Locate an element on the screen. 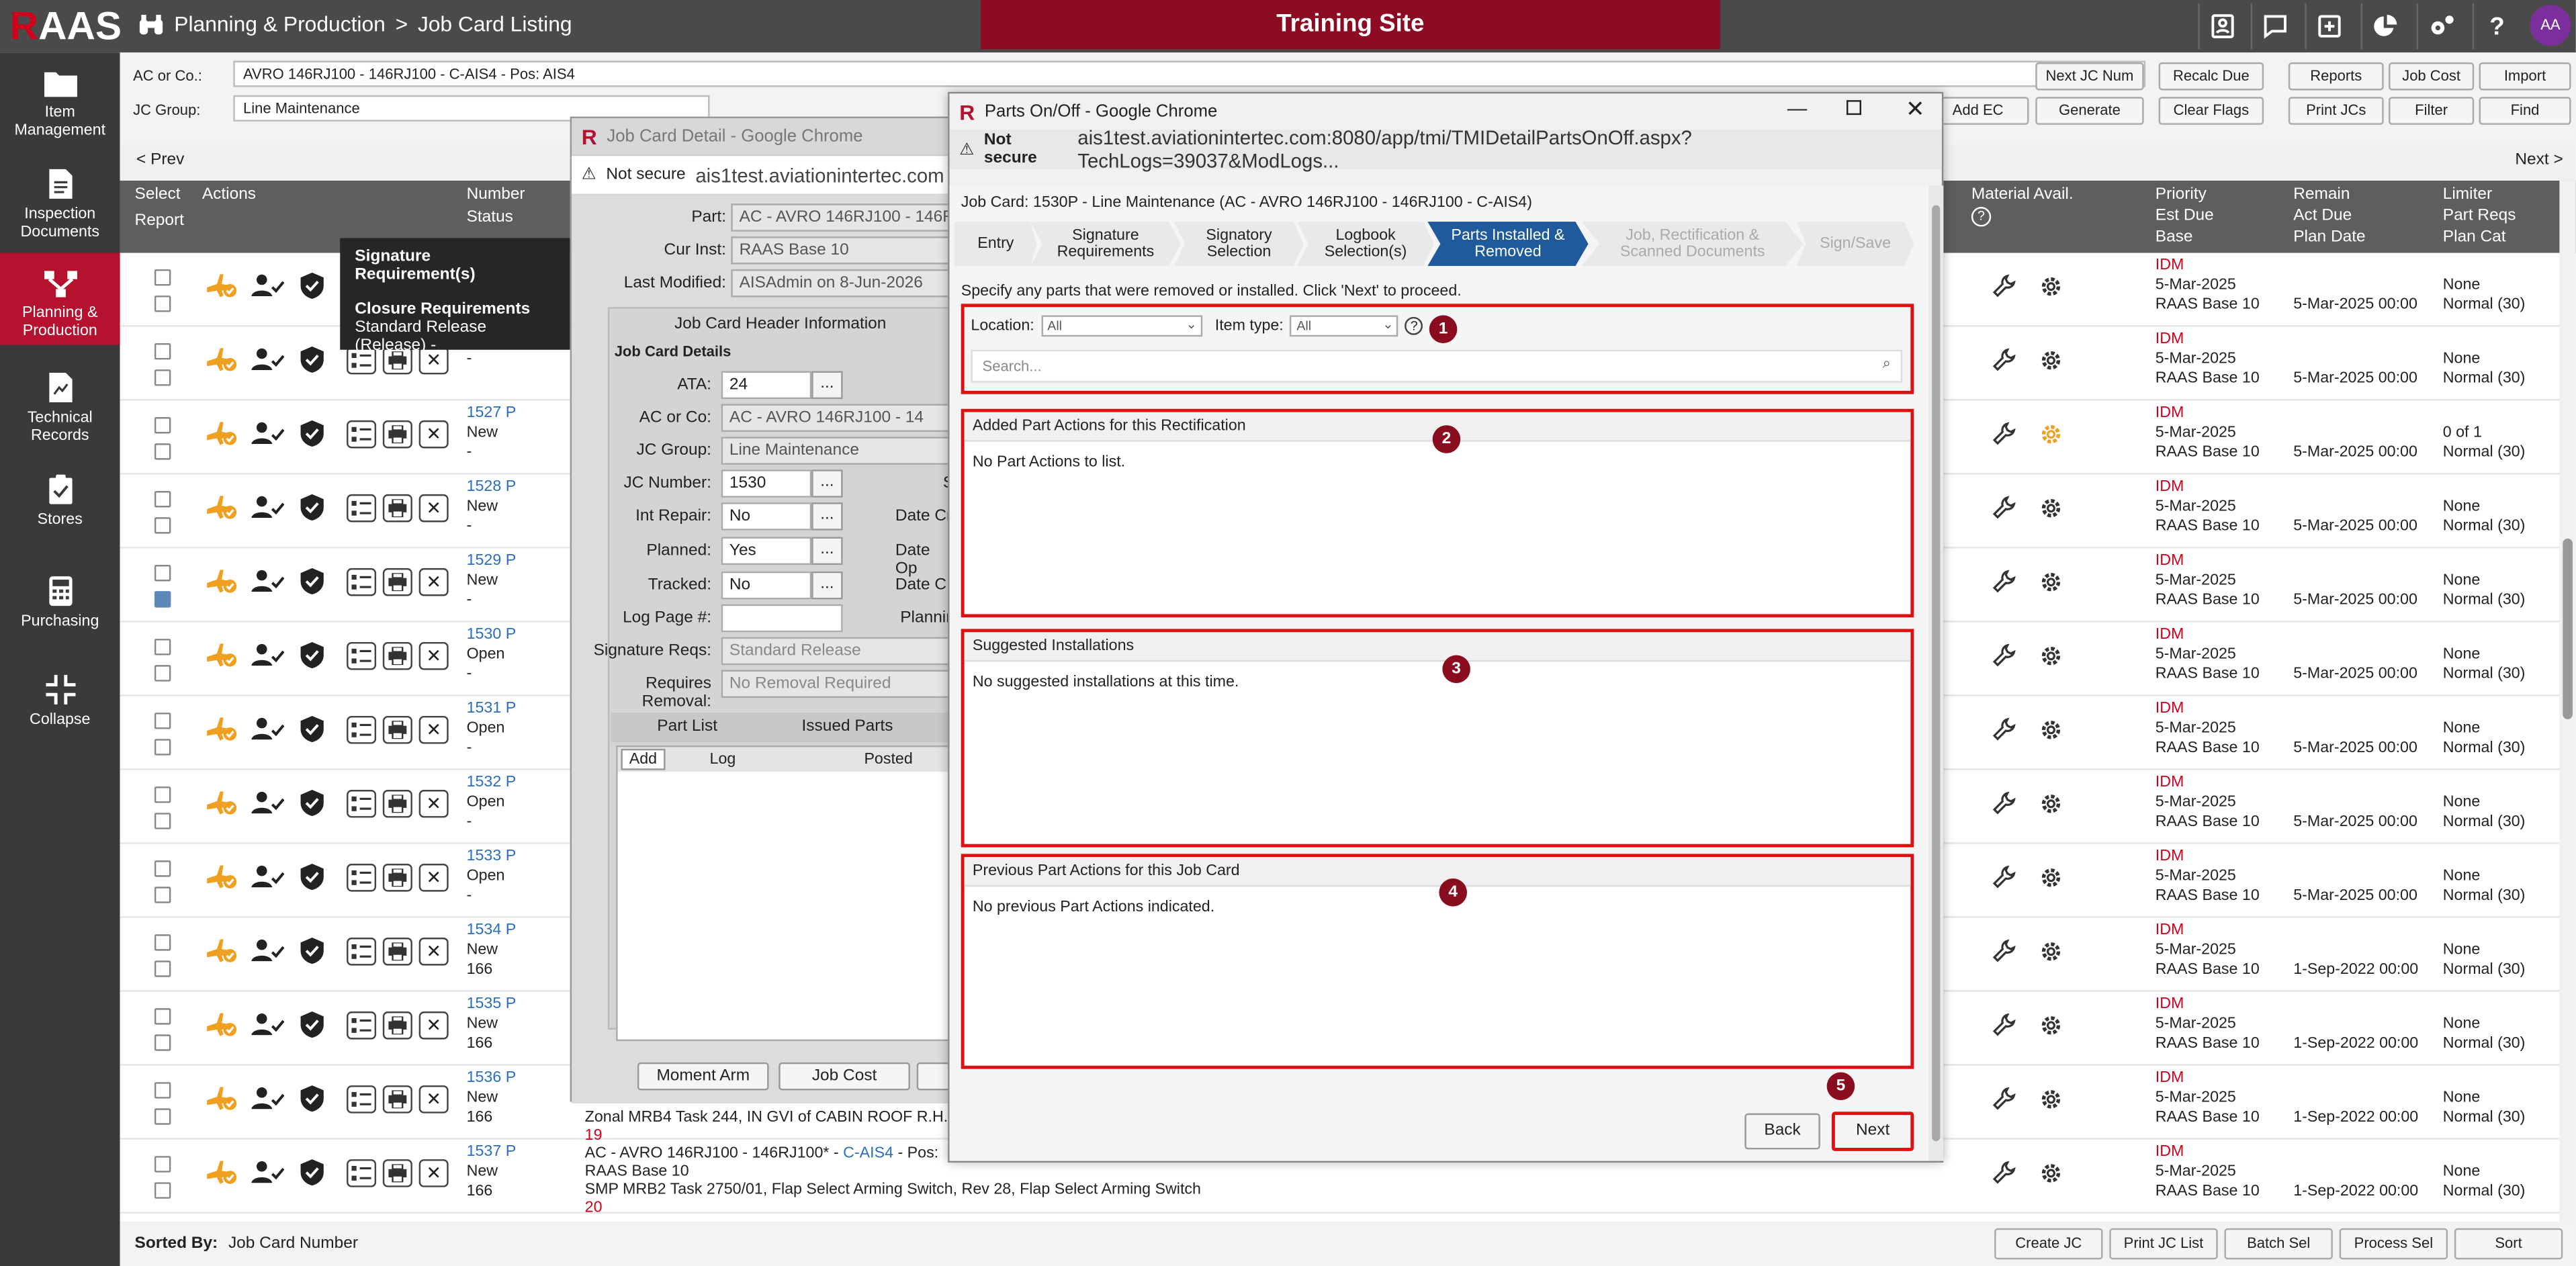  job-cost-detail-button: Job Cost is located at coordinates (845, 1076).